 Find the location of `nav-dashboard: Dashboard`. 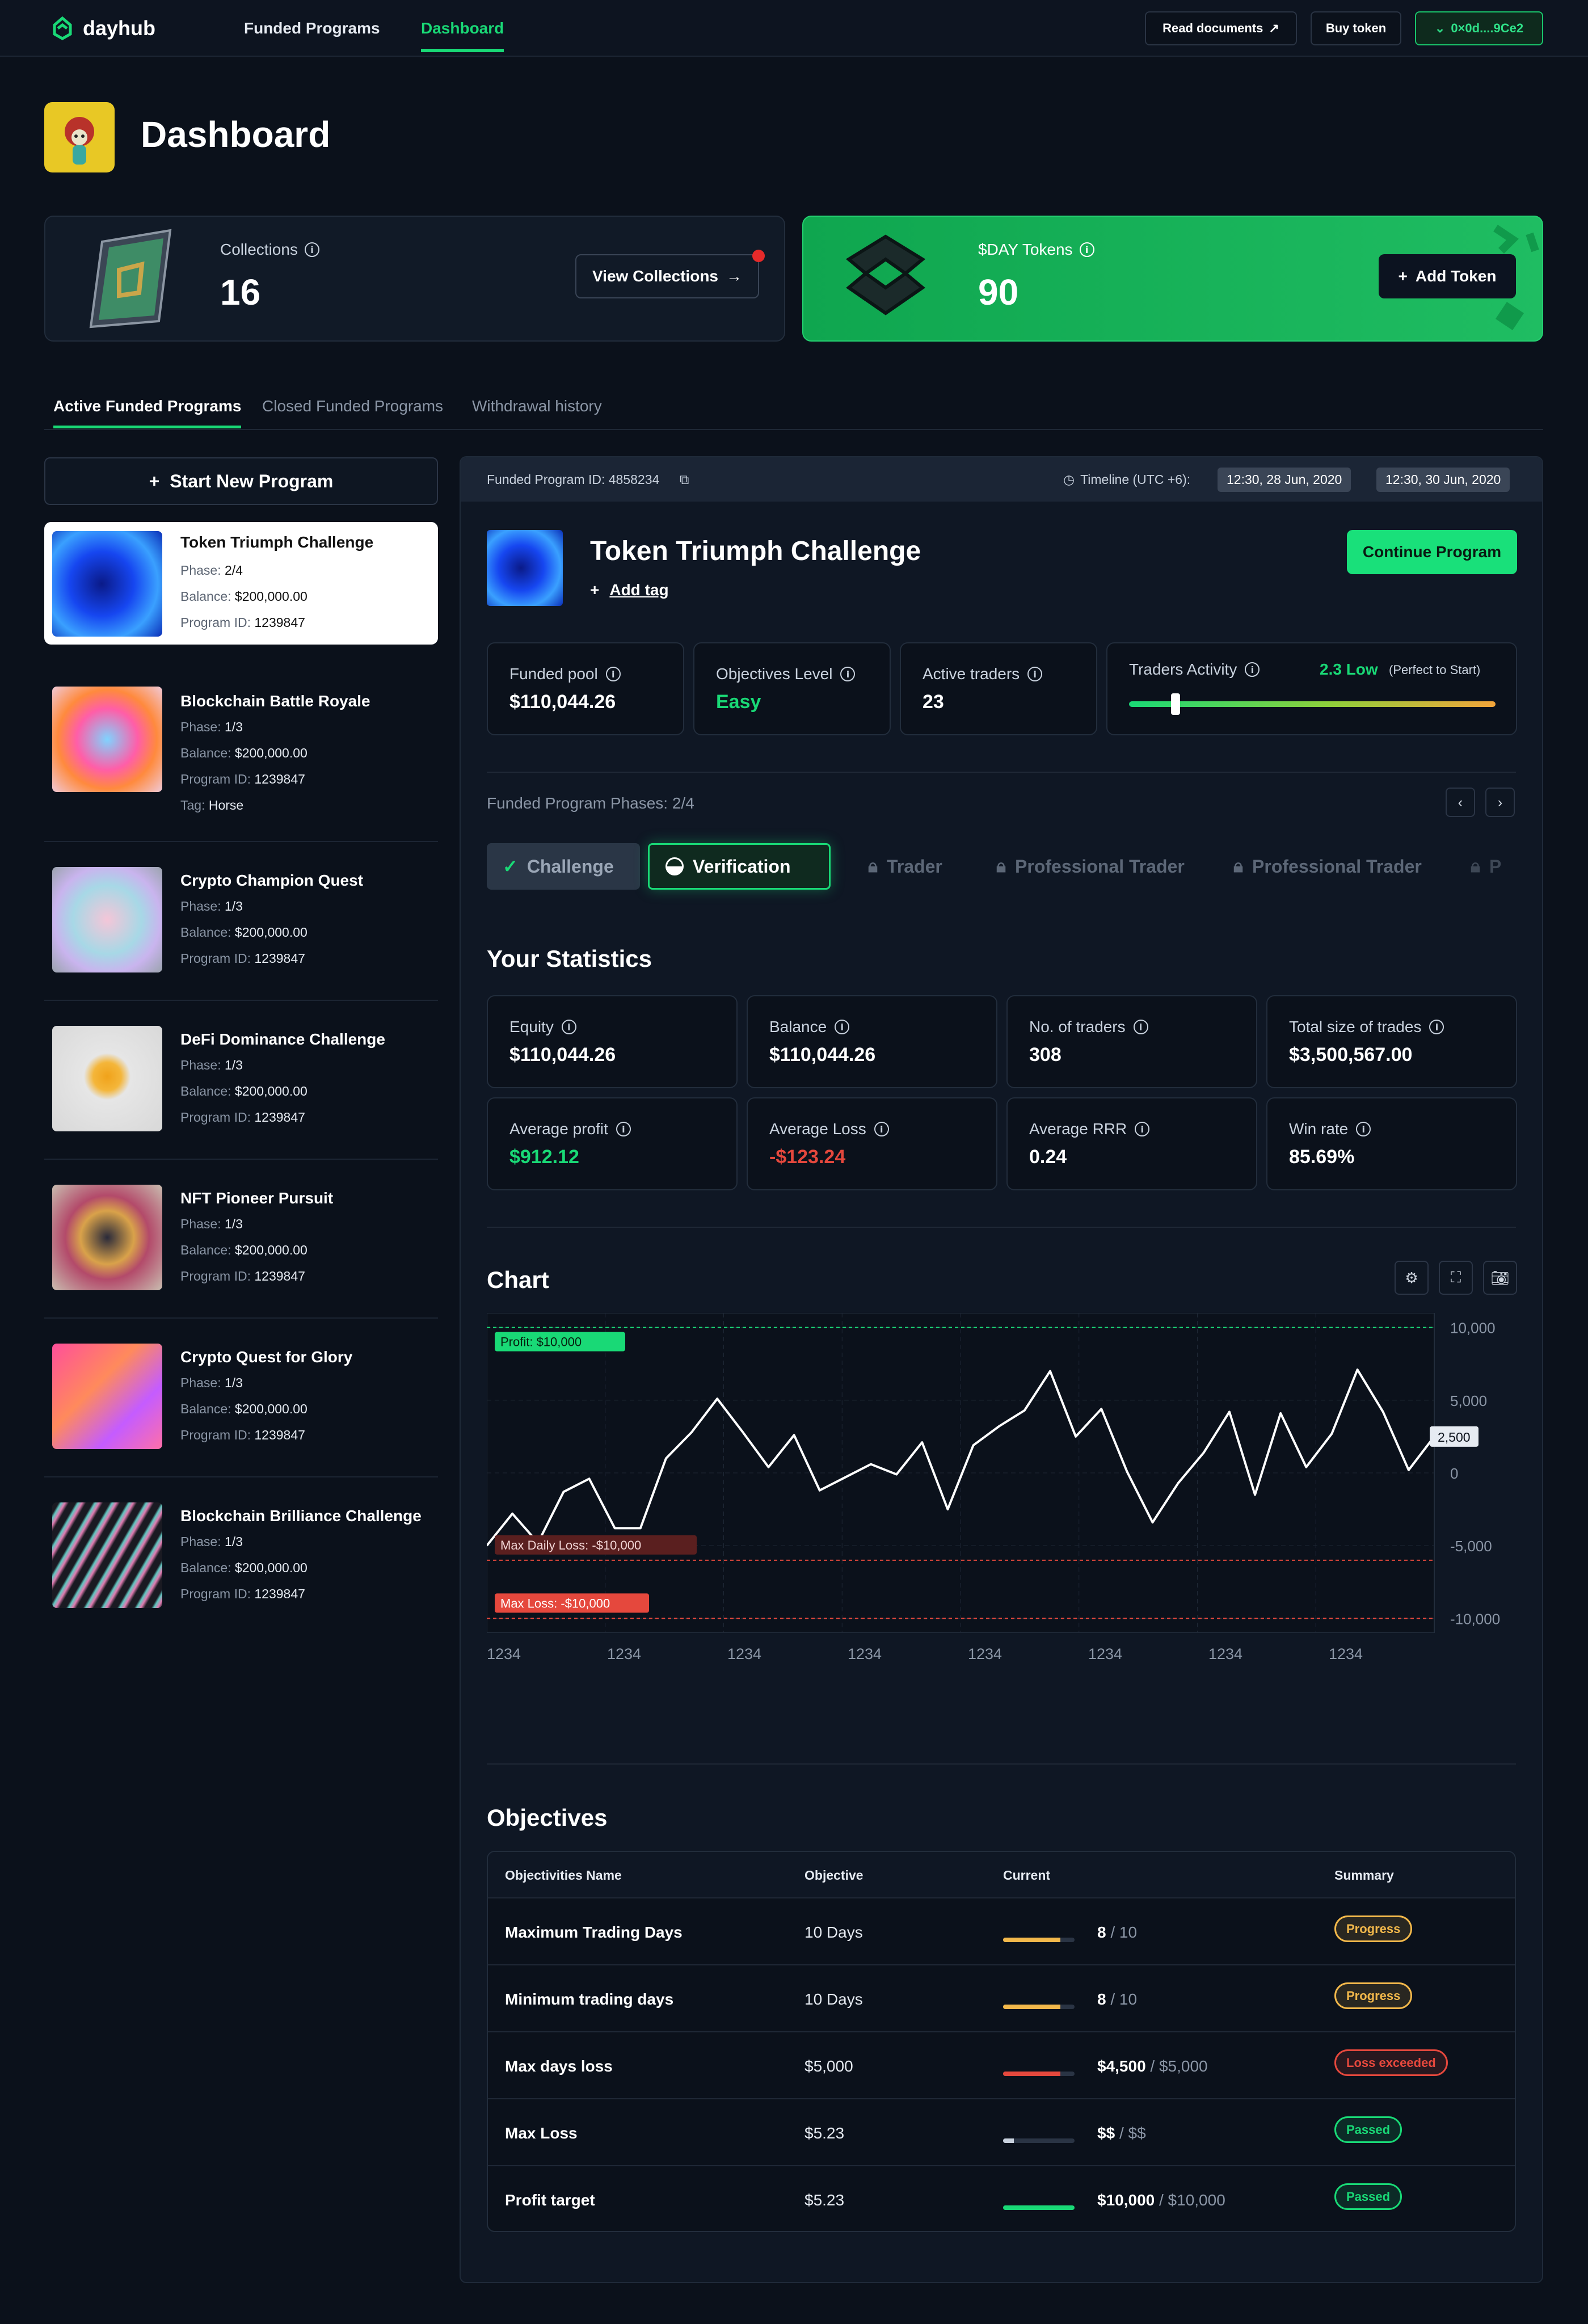

nav-dashboard: Dashboard is located at coordinates (462, 35).